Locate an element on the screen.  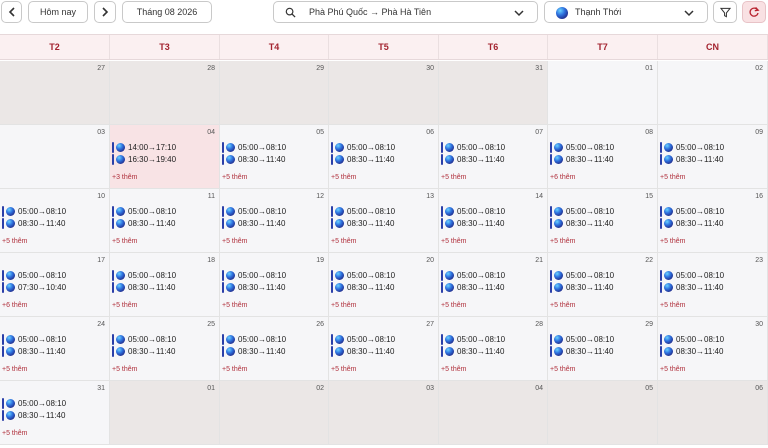
day-cell: 30 05:00→08:10 08:30→11:40 +5 thêm is located at coordinates (713, 349).